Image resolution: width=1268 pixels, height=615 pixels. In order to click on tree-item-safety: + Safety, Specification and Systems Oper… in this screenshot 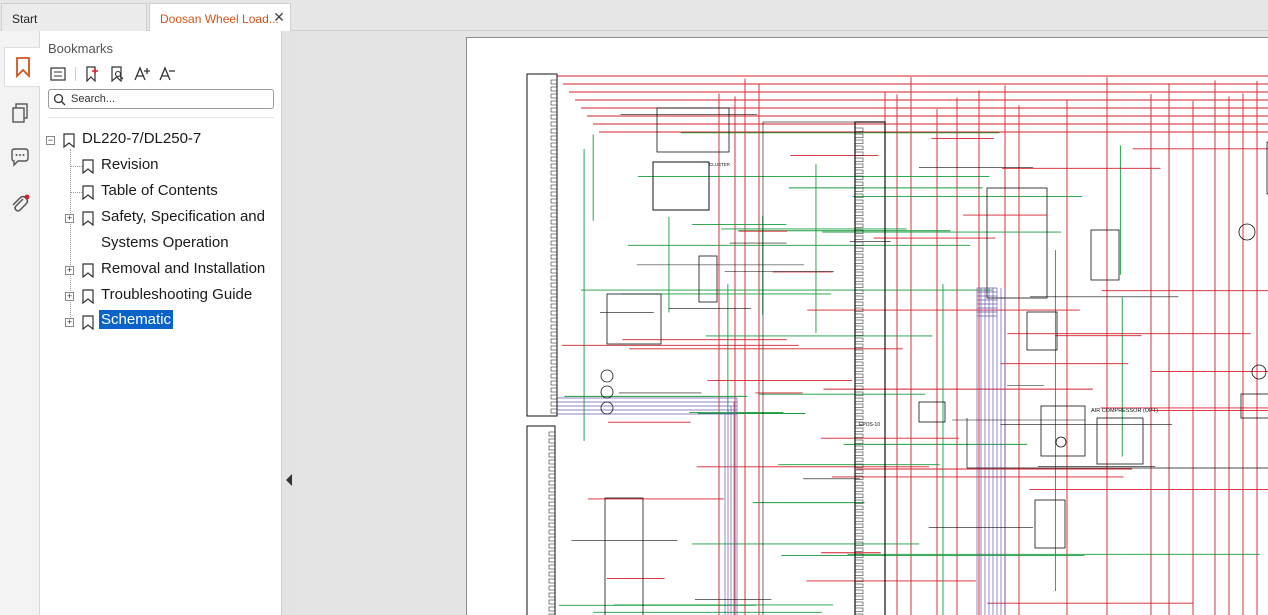, I will do `click(161, 231)`.